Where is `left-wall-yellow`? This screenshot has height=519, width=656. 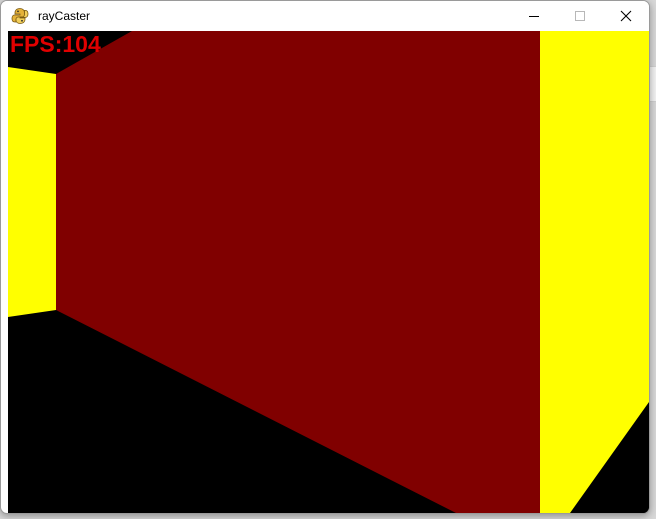 left-wall-yellow is located at coordinates (32, 192).